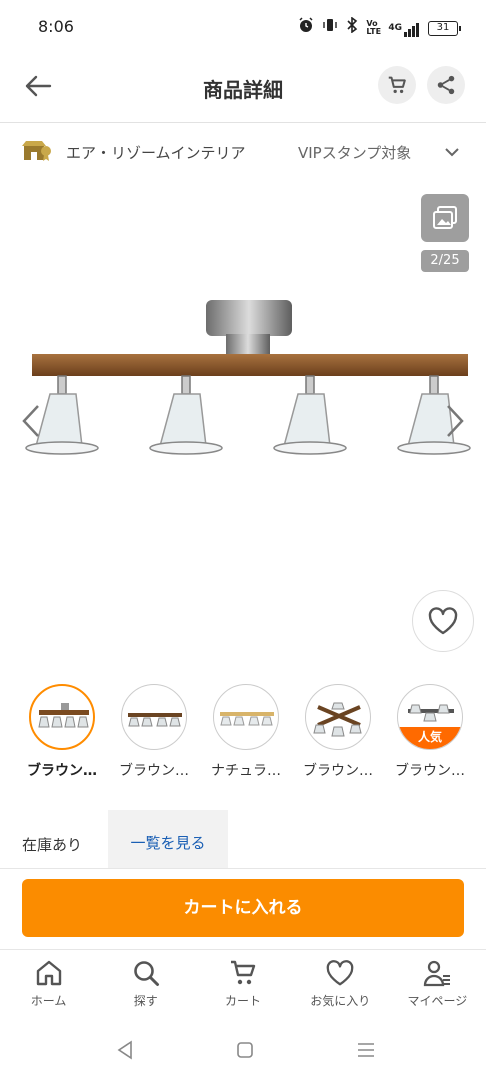  I want to click on system-menu-button, so click(366, 1052).